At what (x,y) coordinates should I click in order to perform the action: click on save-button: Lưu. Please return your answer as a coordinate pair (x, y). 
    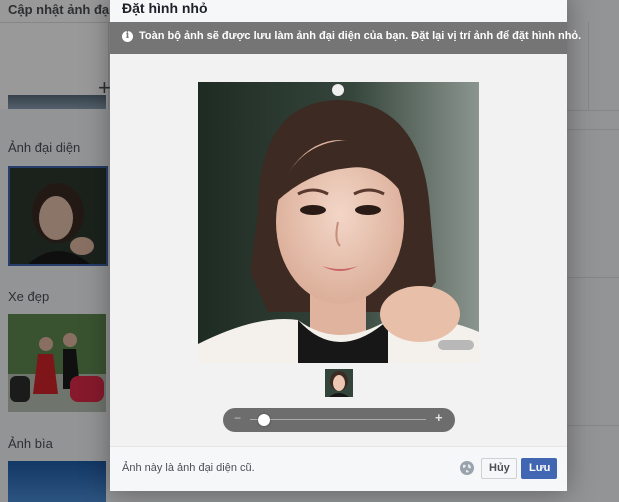
    Looking at the image, I should click on (539, 468).